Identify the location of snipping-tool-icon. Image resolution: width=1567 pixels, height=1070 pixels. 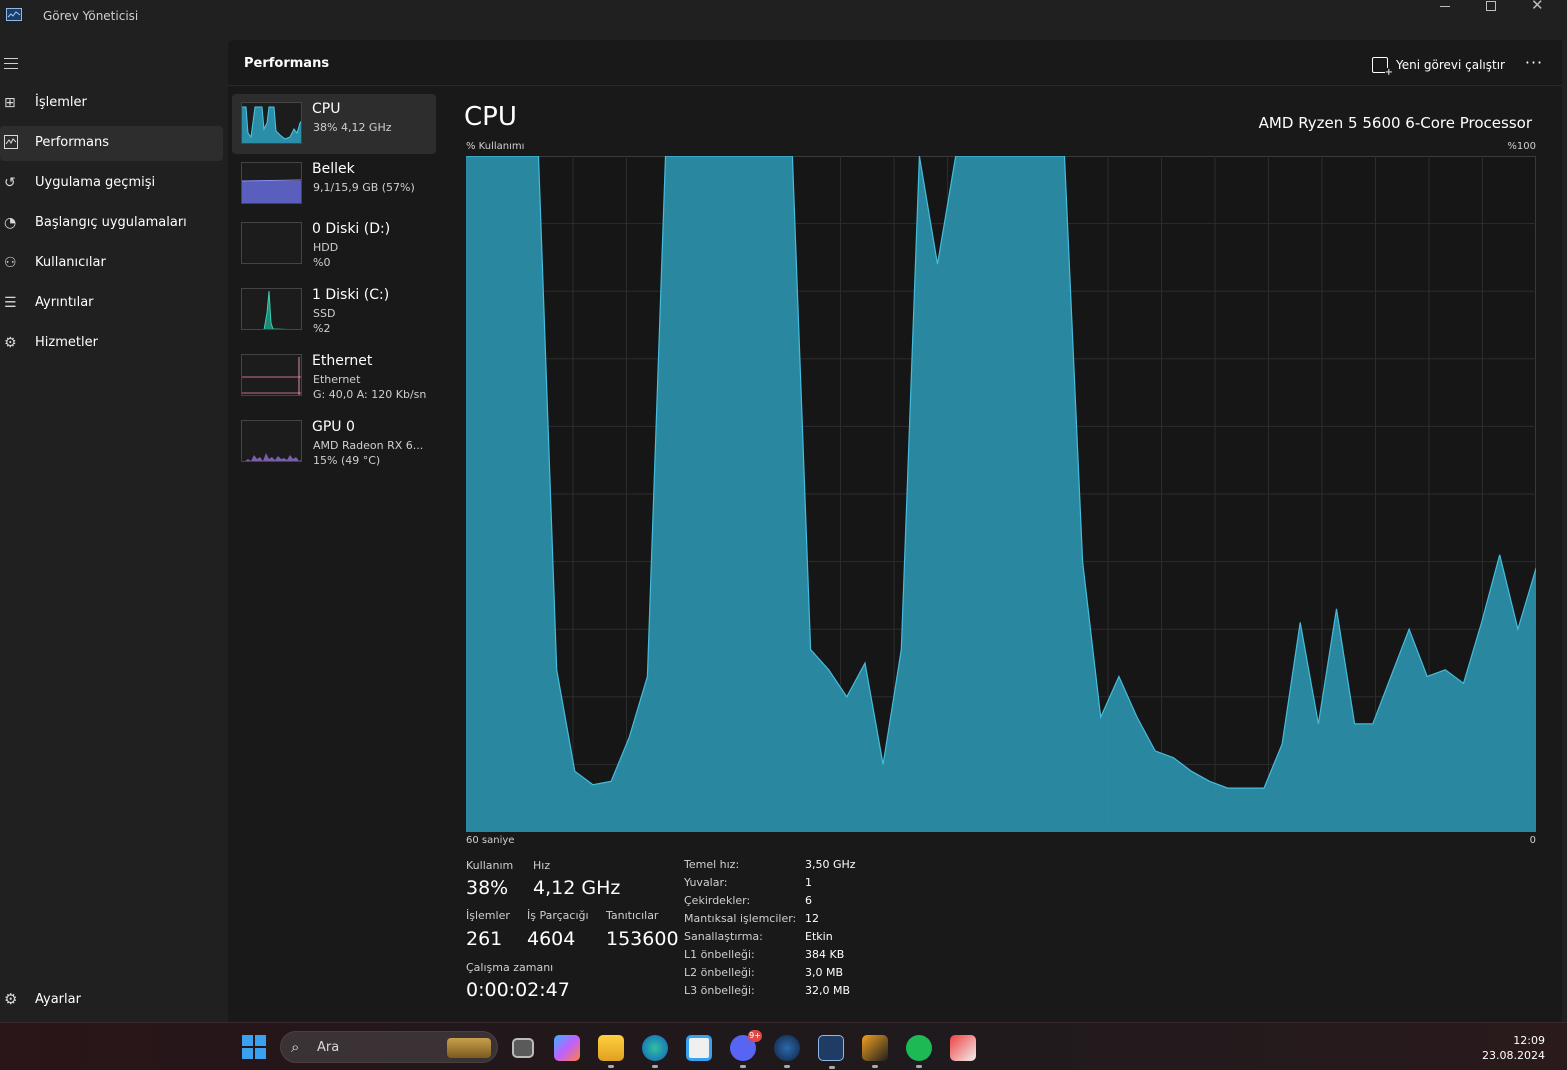
(963, 1048).